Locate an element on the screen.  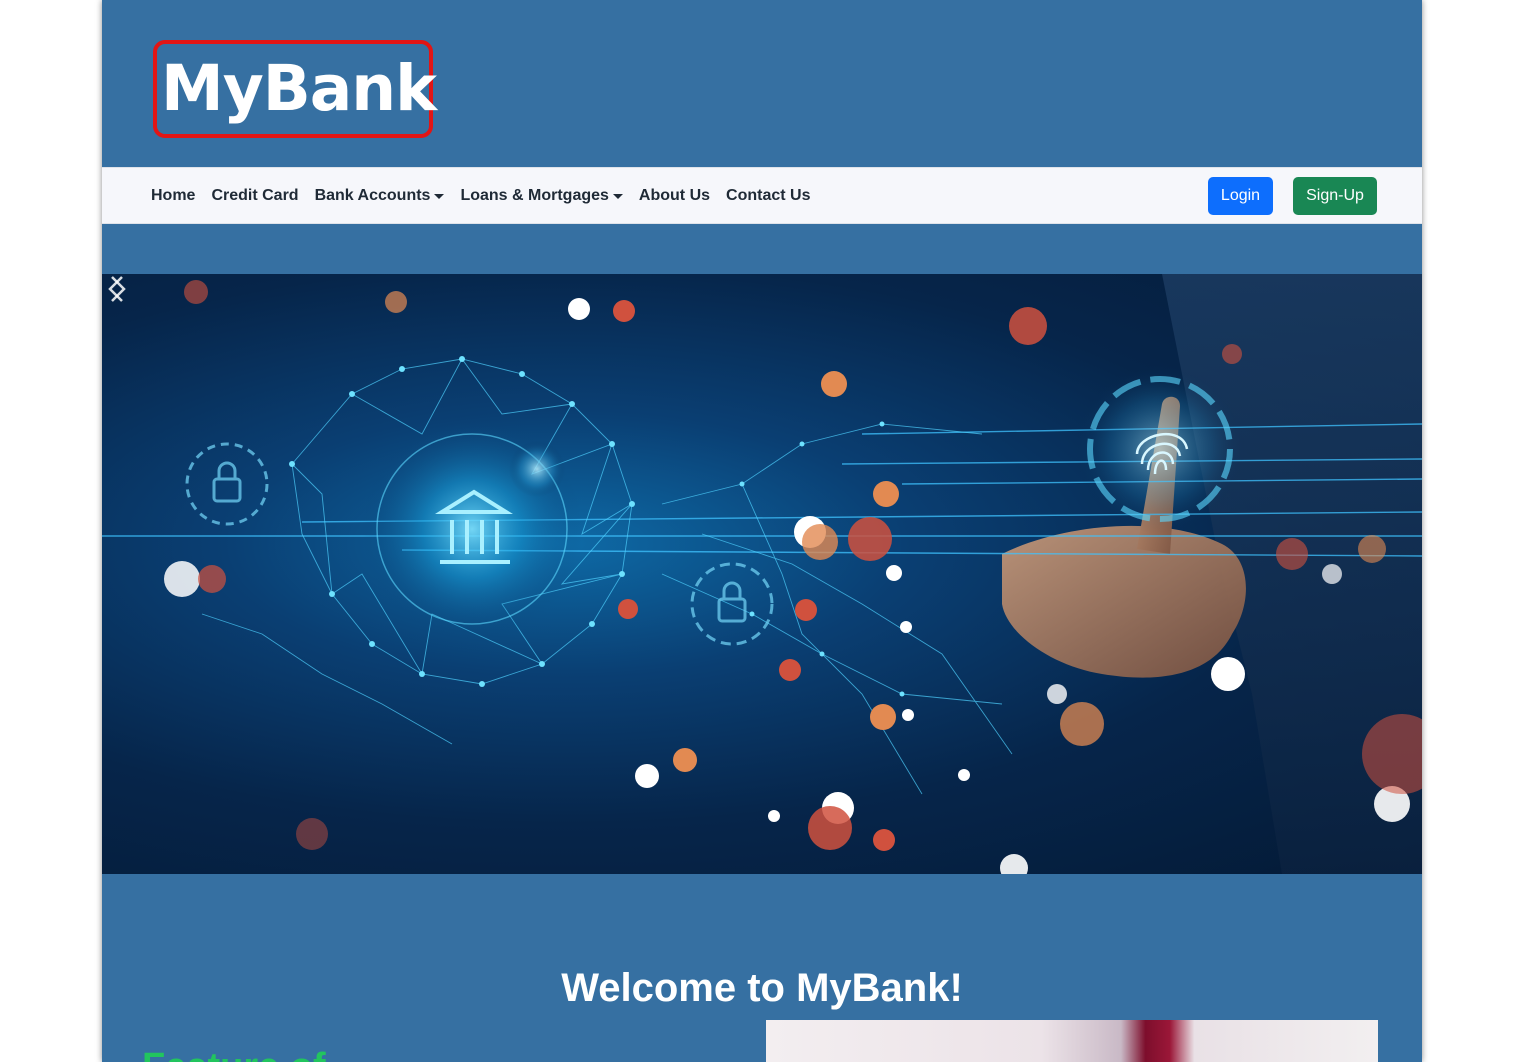
carousel-next-chevron-right-icon is located at coordinates (117, 289).